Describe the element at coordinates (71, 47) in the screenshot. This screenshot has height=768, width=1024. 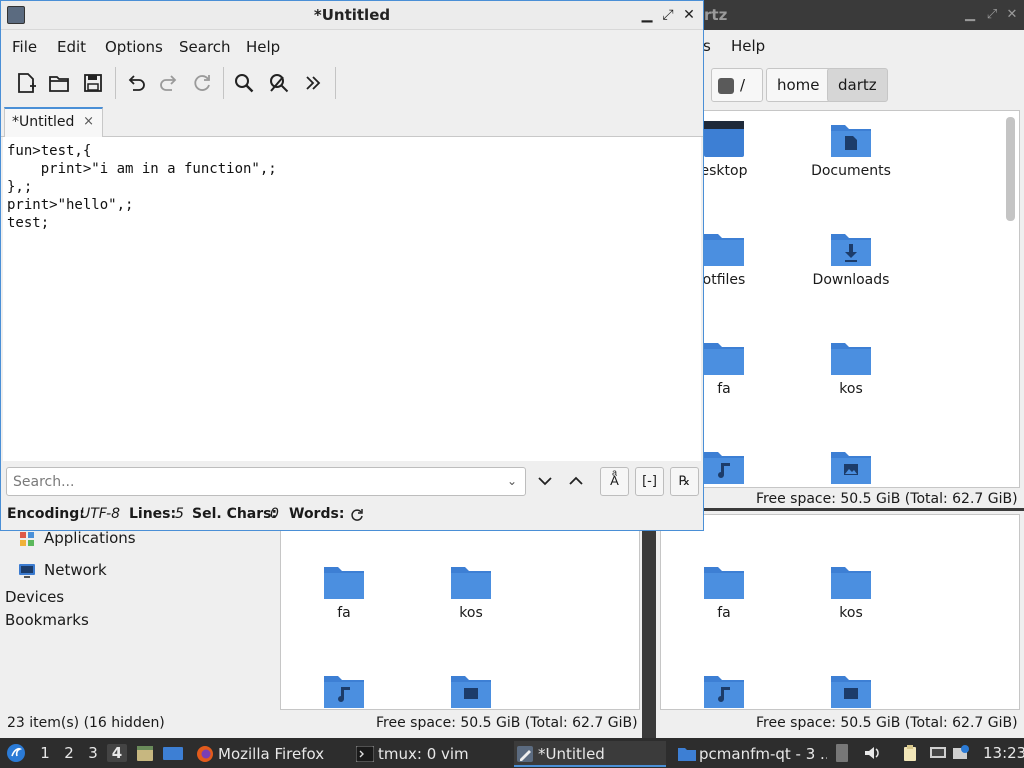
I see `menu-edit: Edit` at that location.